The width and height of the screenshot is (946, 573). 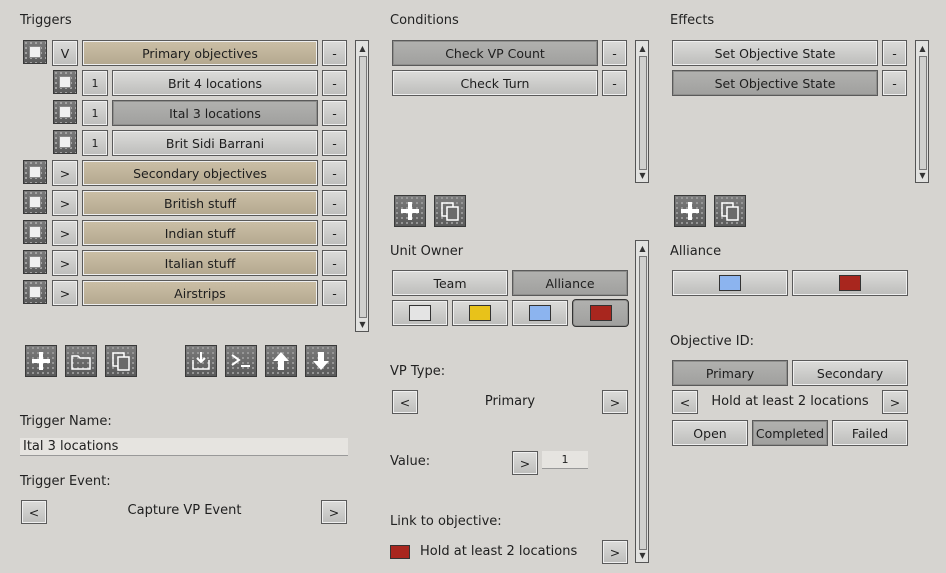 I want to click on triggers-scrollbar: ▲ ▼, so click(x=362, y=186).